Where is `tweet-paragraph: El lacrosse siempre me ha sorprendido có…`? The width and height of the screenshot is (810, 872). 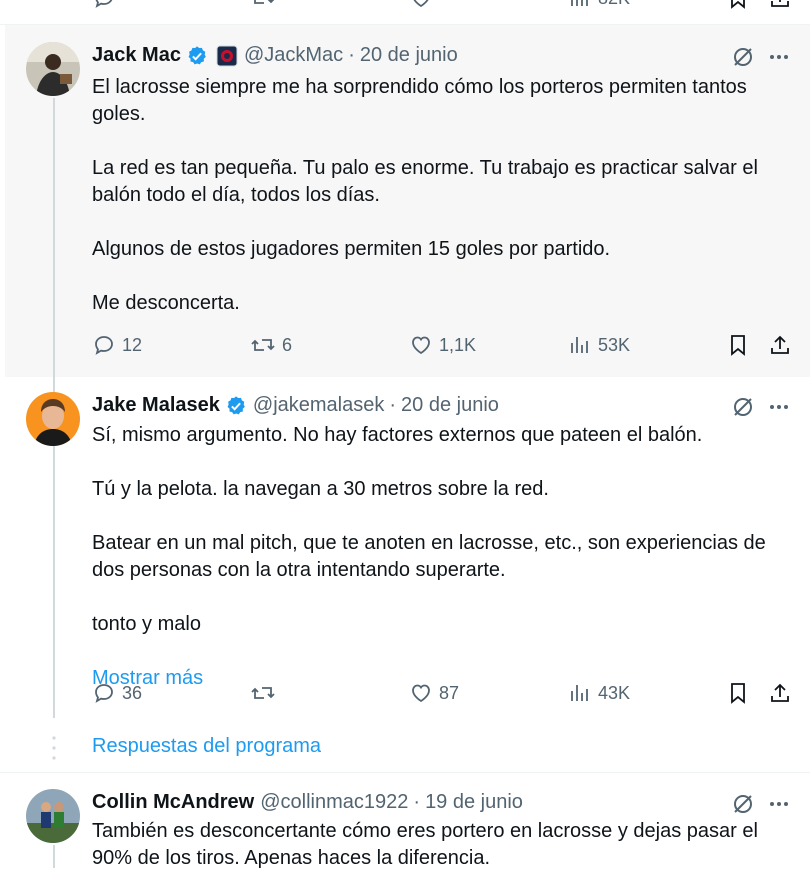 tweet-paragraph: El lacrosse siempre me ha sorprendido có… is located at coordinates (419, 100).